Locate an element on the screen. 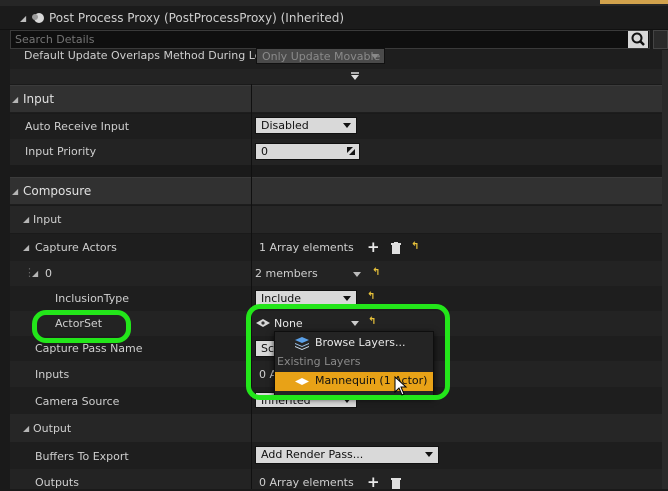 This screenshot has width=668, height=491. highlight-actorset-label is located at coordinates (81, 326).